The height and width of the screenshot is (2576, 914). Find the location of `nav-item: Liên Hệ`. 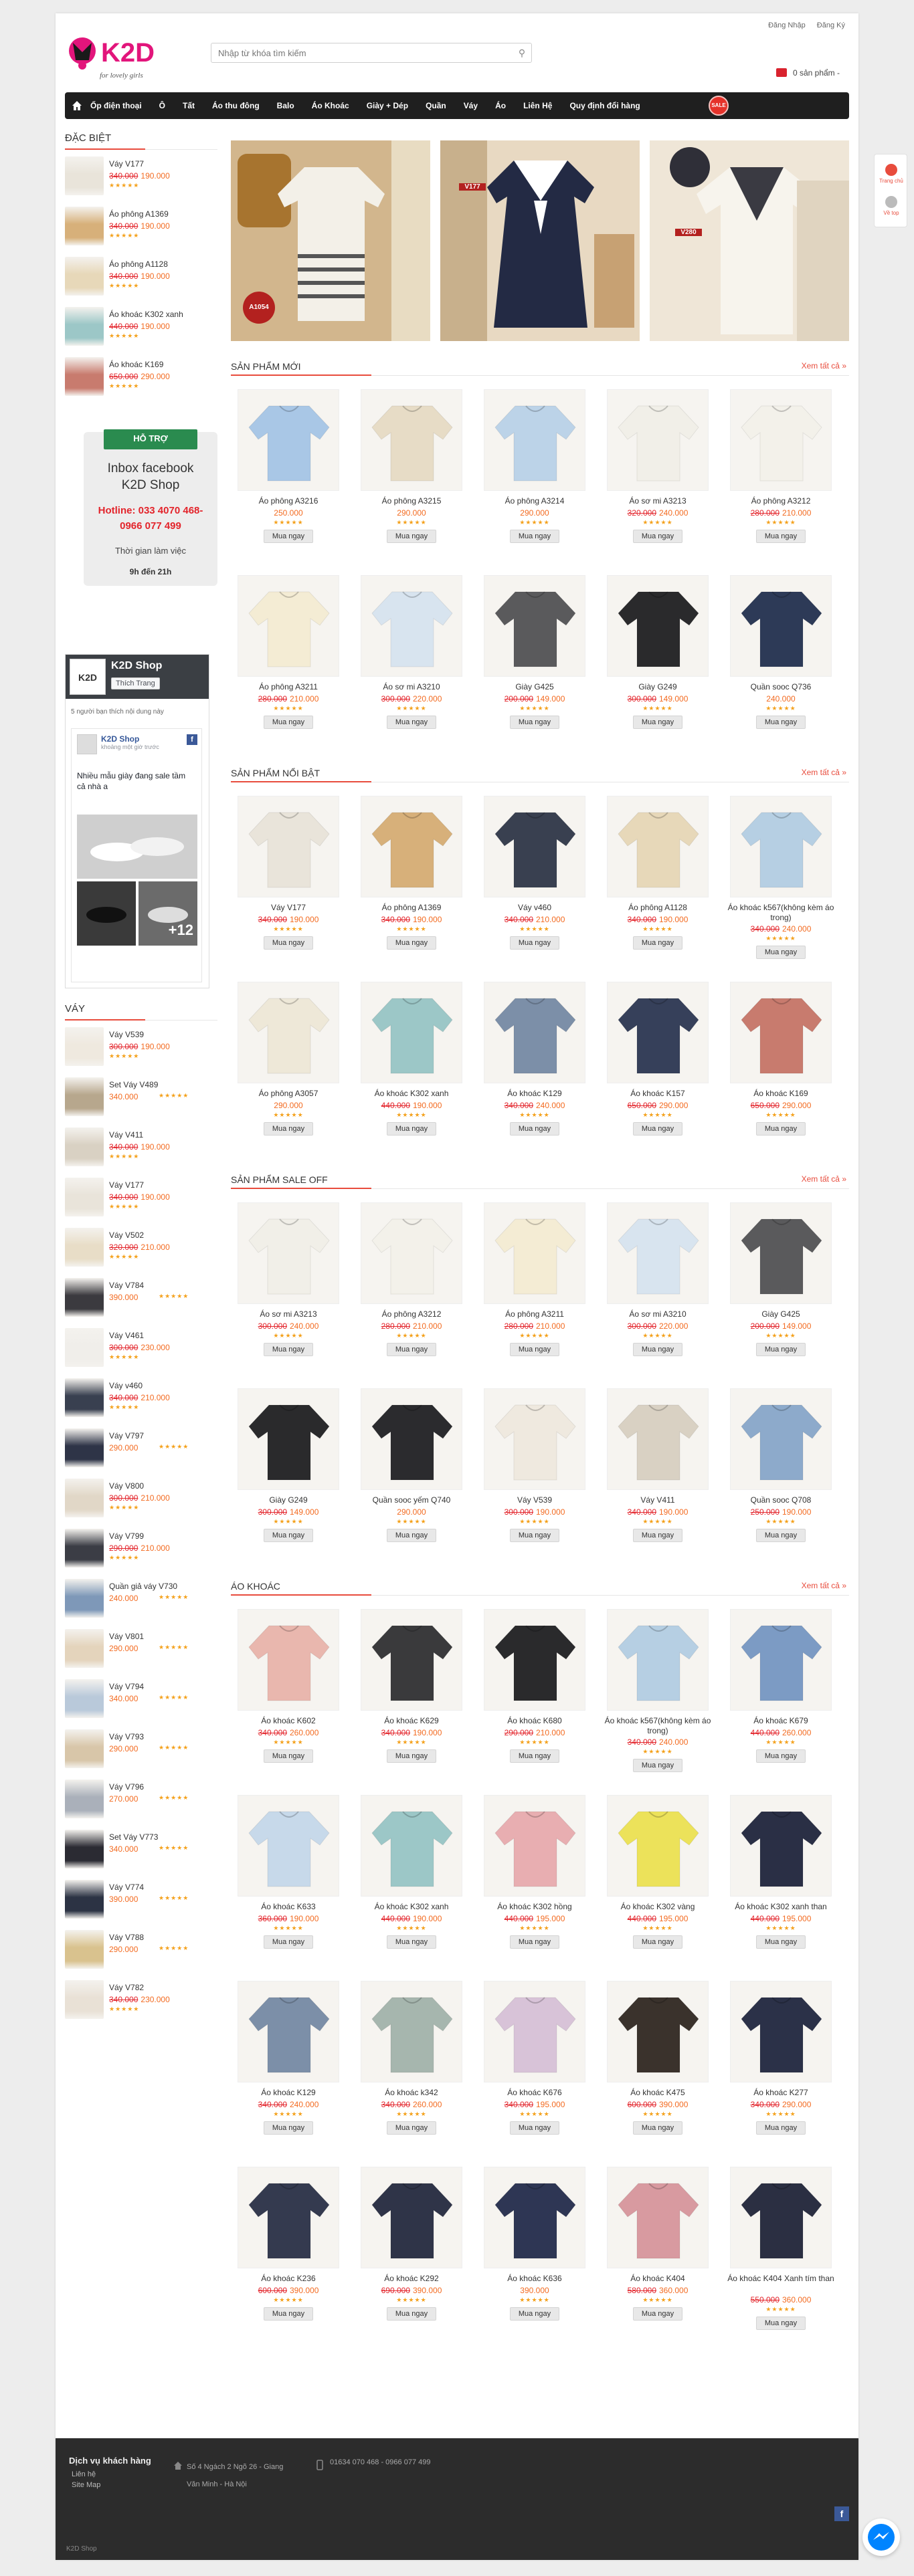

nav-item: Liên Hệ is located at coordinates (537, 105).